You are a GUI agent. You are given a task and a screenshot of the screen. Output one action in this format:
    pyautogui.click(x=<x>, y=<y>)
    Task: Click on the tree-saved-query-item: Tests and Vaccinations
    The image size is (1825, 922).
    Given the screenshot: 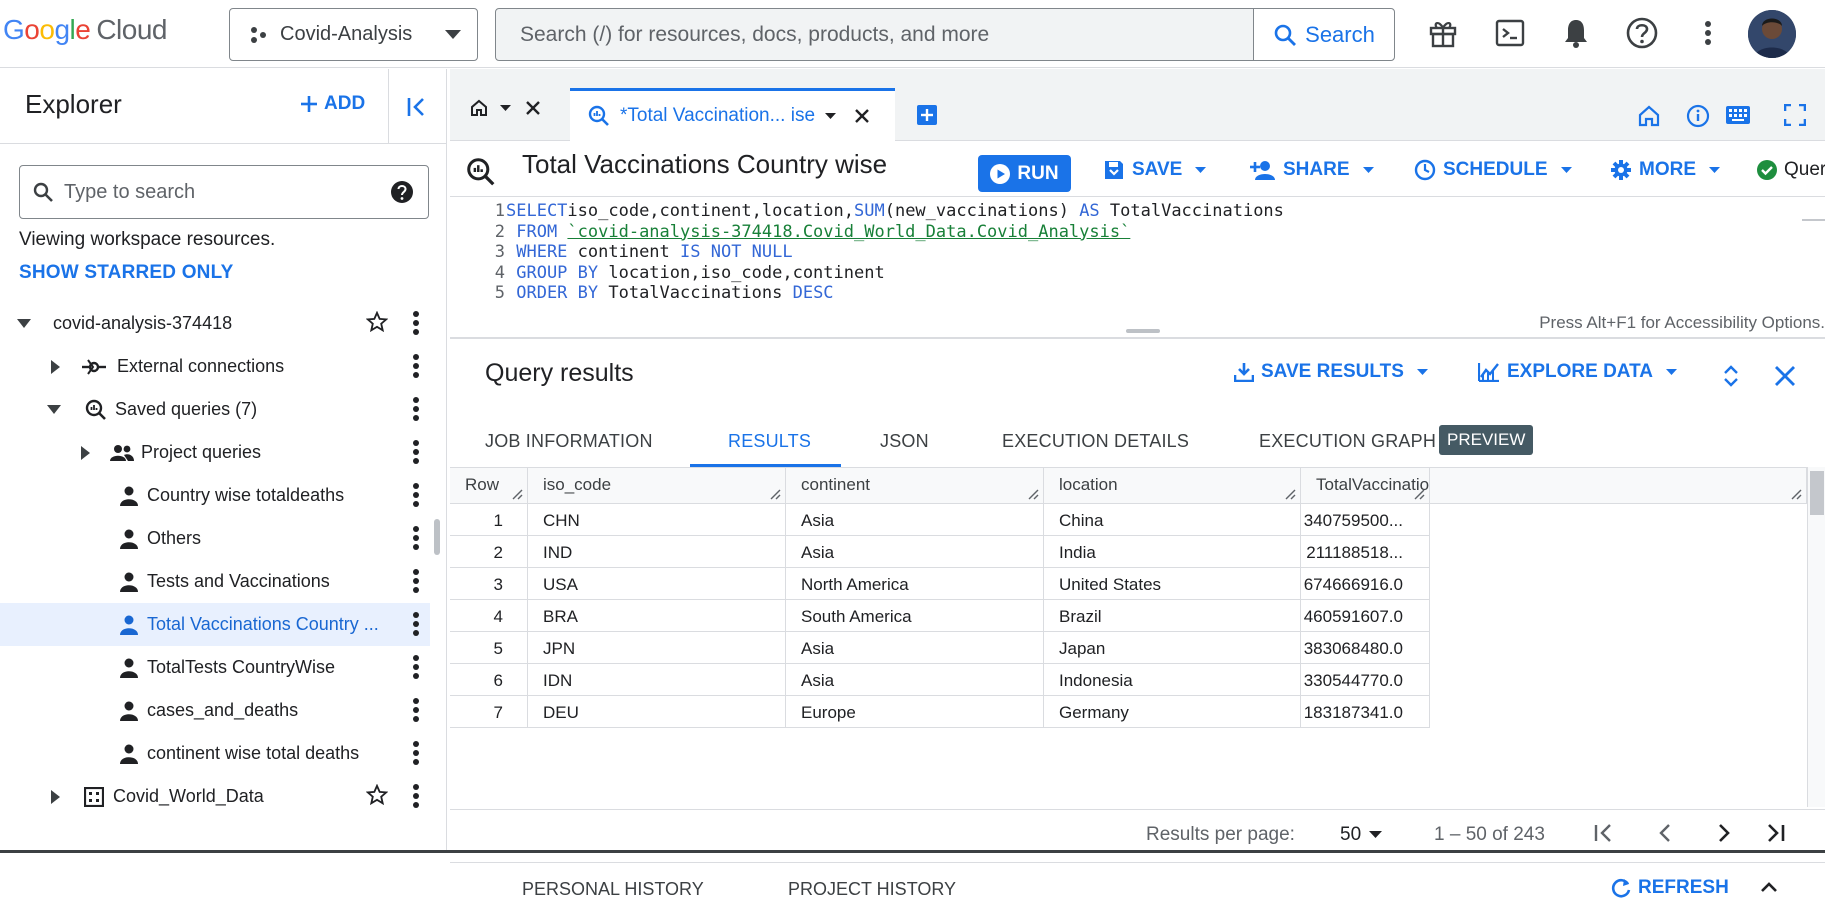 What is the action you would take?
    pyautogui.click(x=215, y=581)
    